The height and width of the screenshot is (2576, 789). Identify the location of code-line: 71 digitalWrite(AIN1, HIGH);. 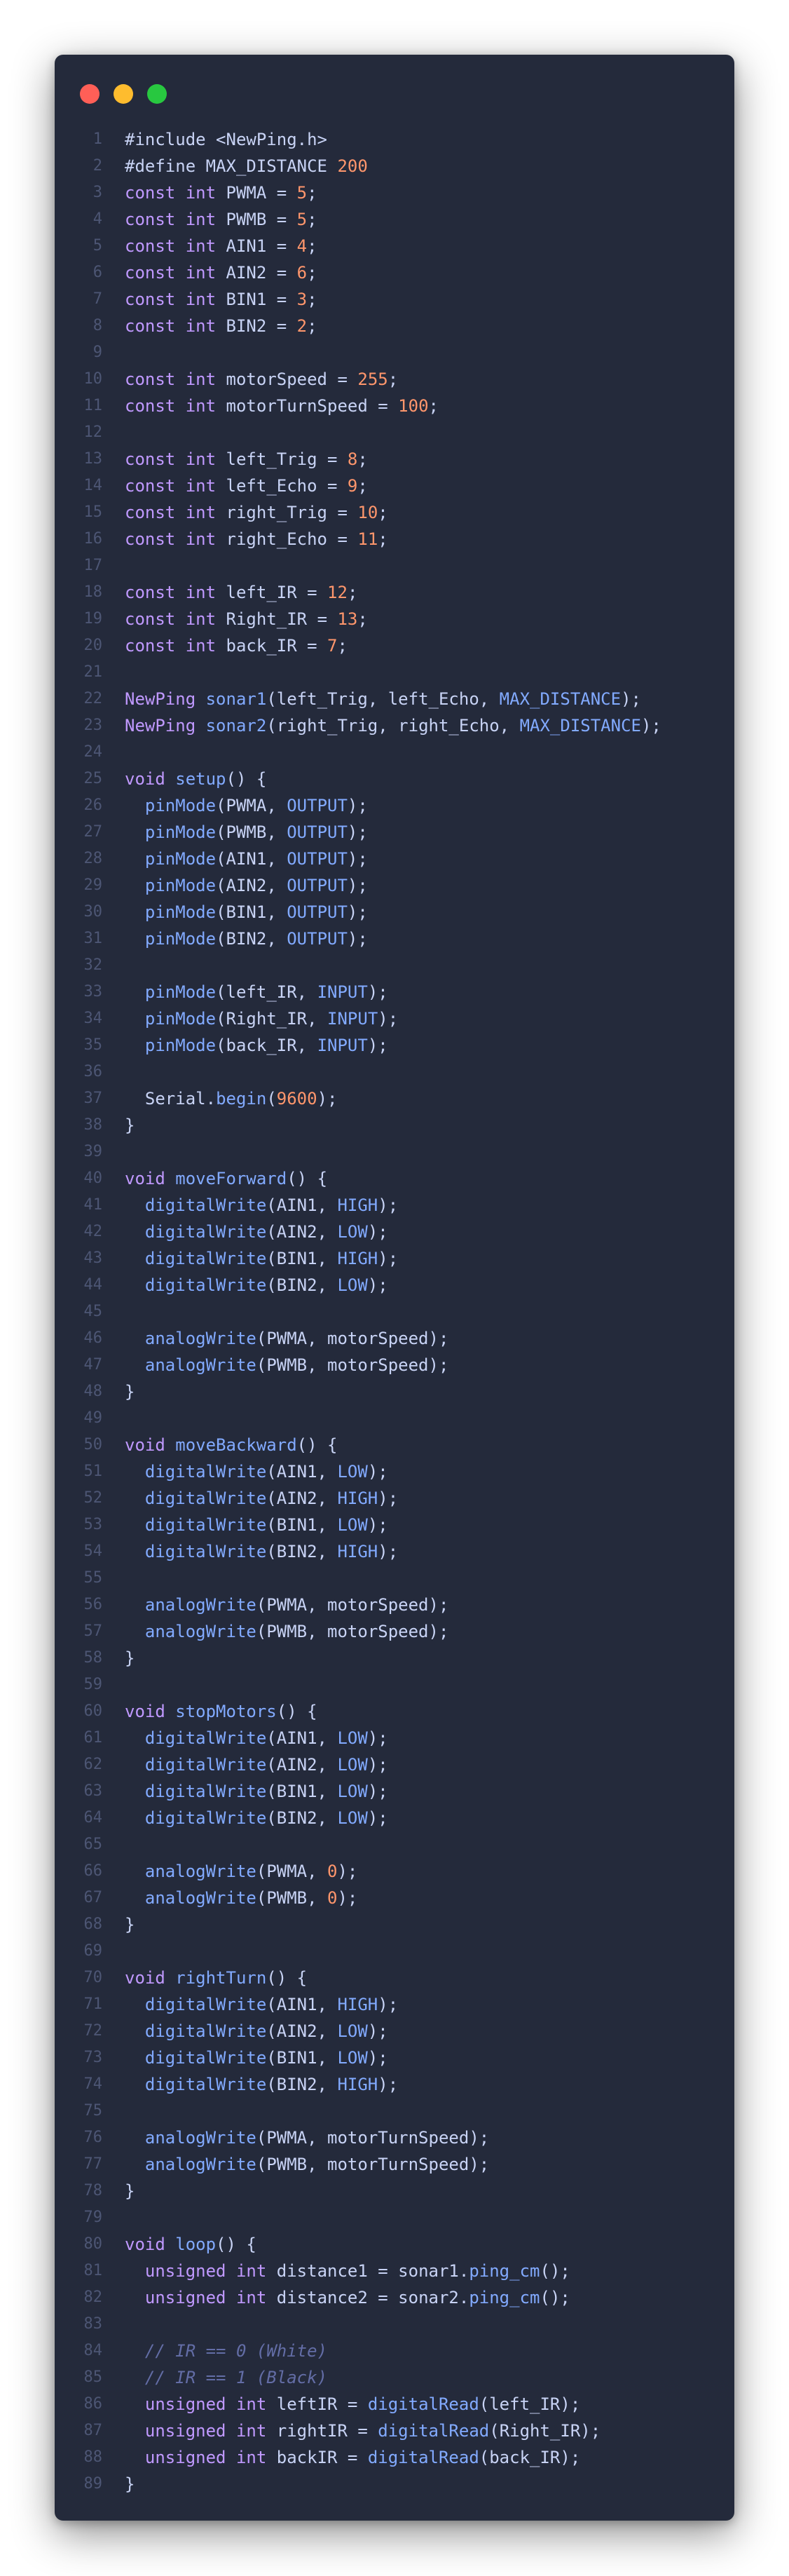
(394, 2004).